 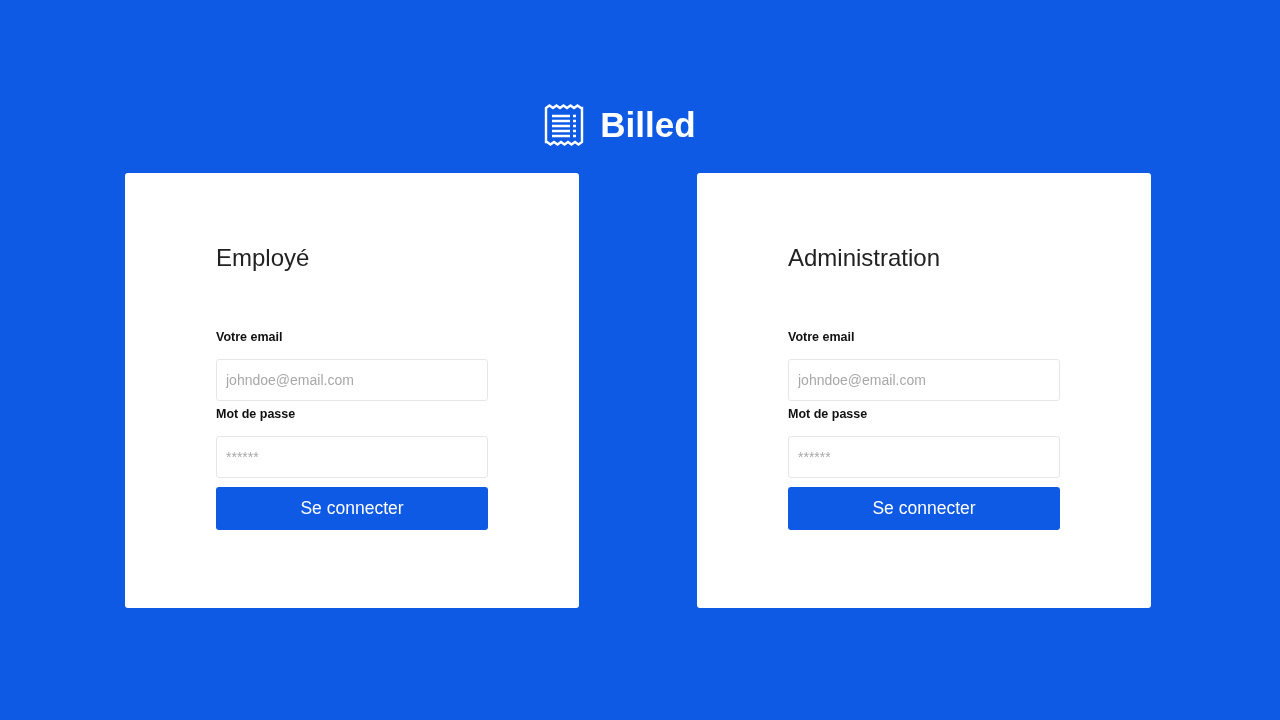 I want to click on logo-text: Billed, so click(x=648, y=124).